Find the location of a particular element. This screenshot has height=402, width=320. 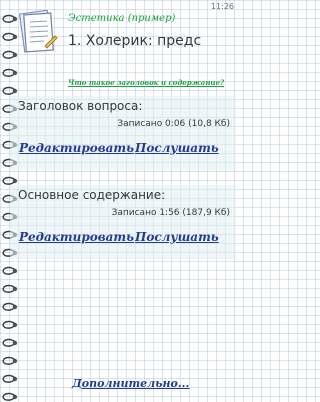

notebook-icon is located at coordinates (38, 31).